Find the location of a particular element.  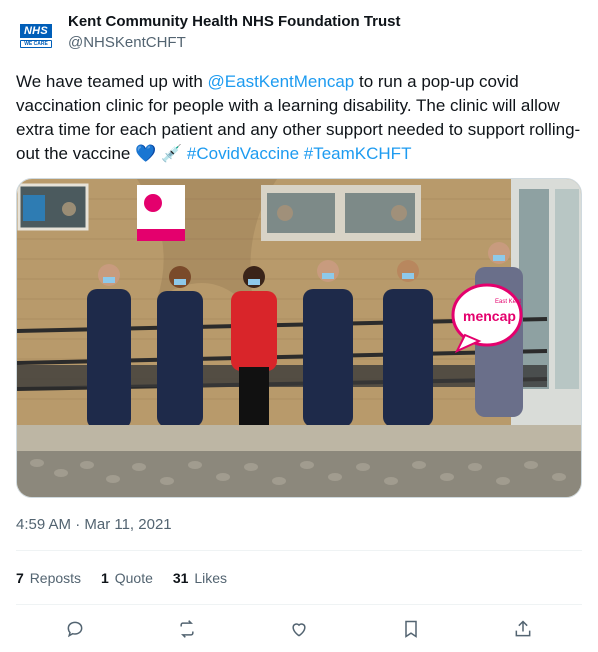

like-button is located at coordinates (299, 629).